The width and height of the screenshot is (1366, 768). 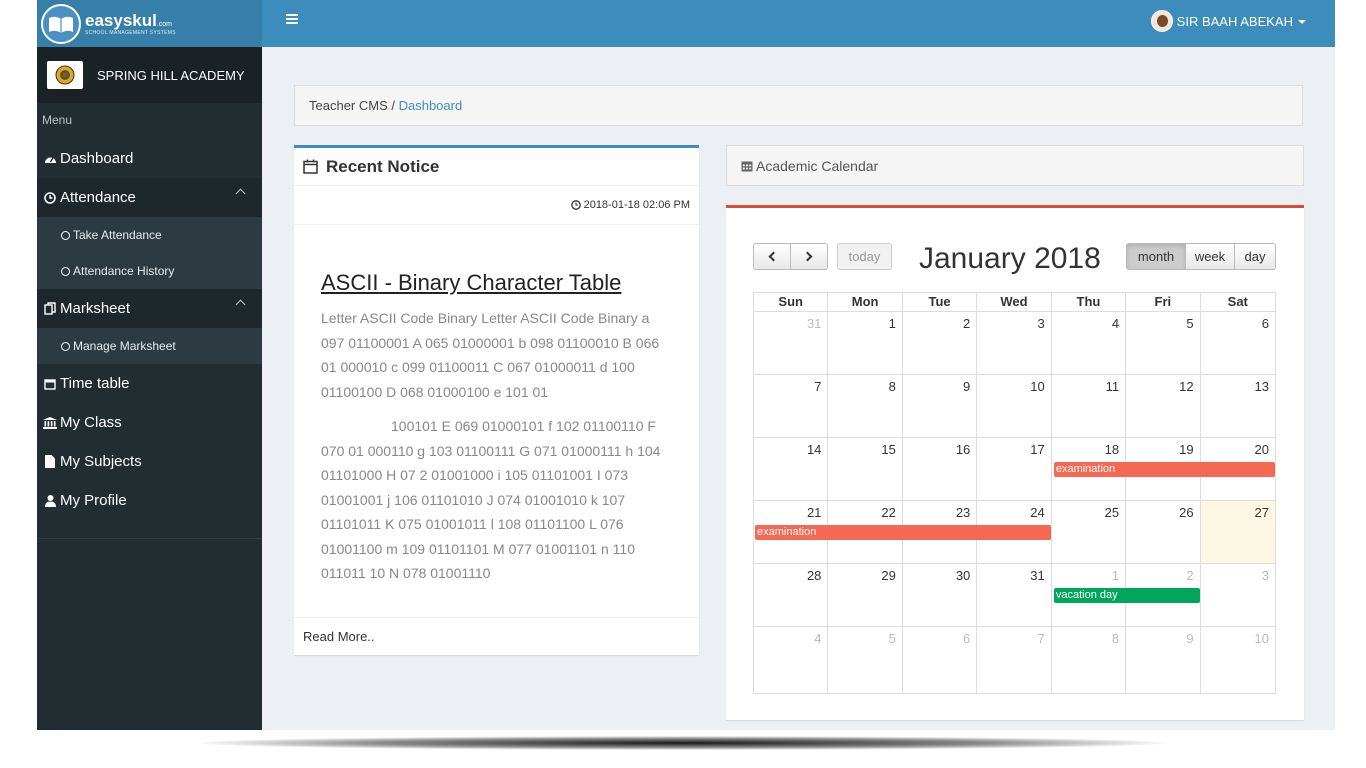 I want to click on book-logo-icon, so click(x=61, y=23).